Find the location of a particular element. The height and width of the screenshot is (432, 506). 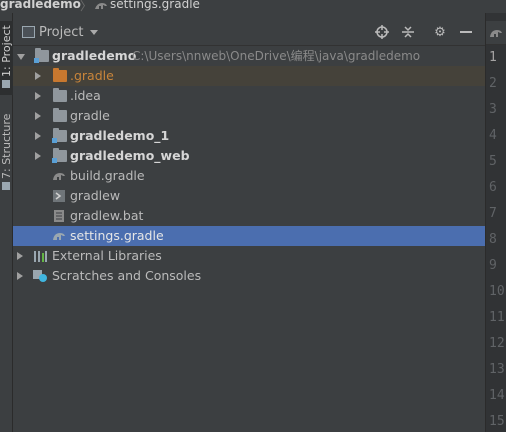

line-number: 13 is located at coordinates (497, 369).